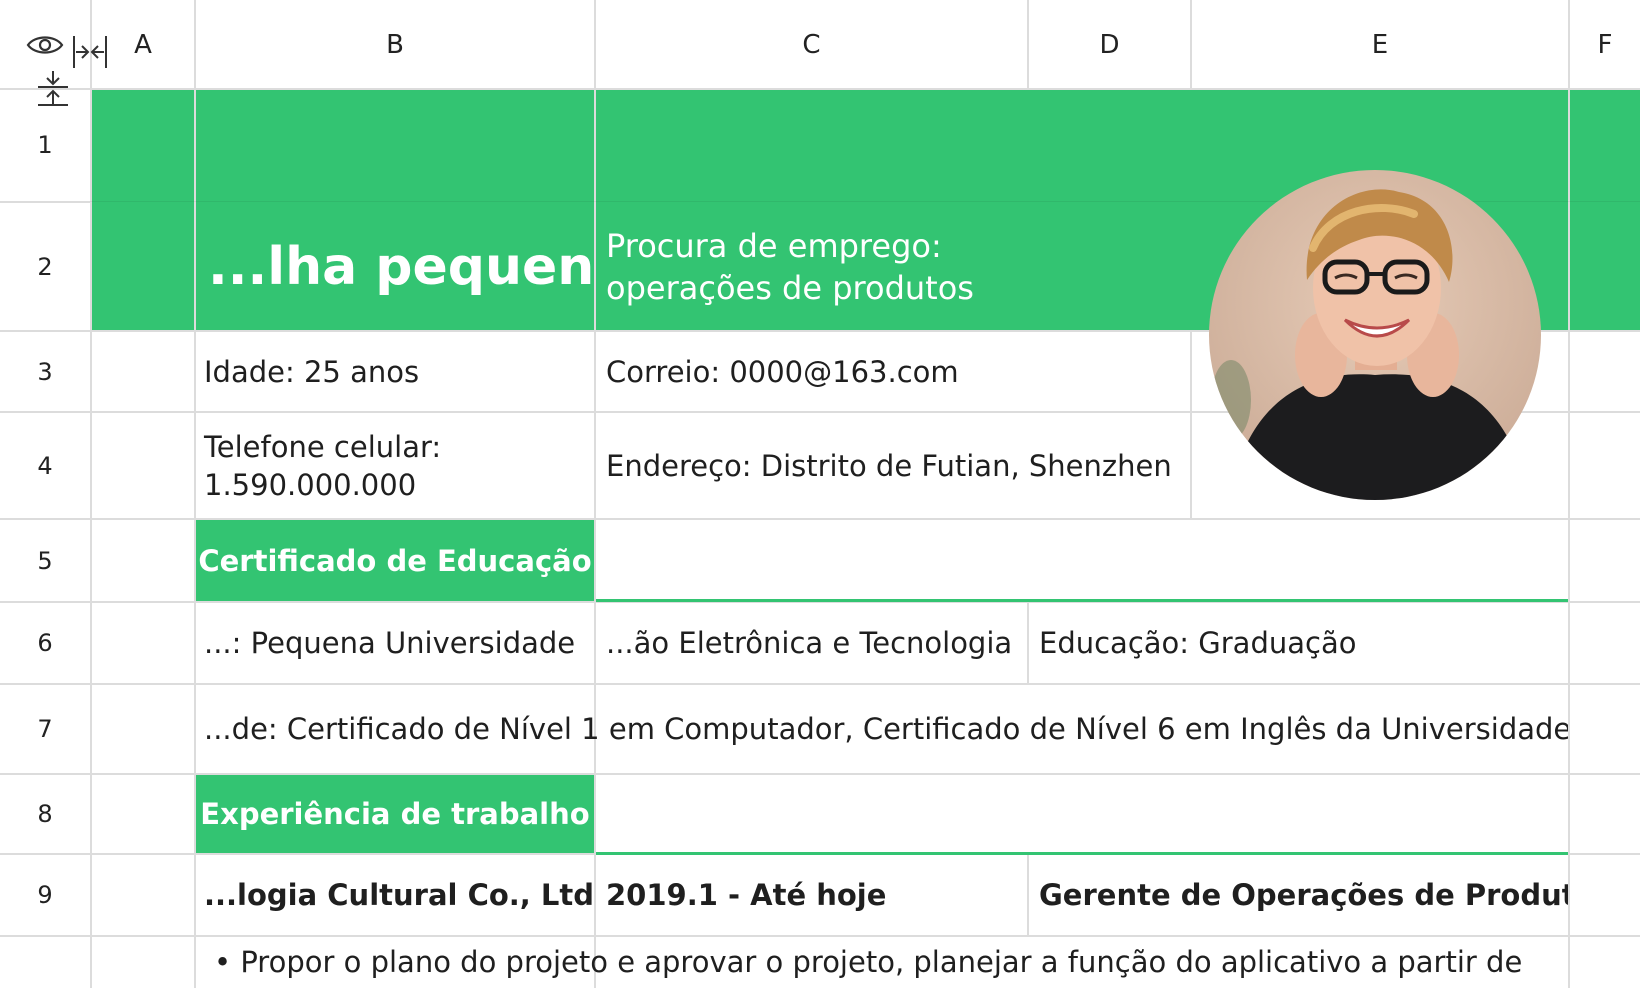 This screenshot has height=993, width=1640. What do you see at coordinates (394, 266) in the screenshot?
I see `name-cell: ...lha pequena` at bounding box center [394, 266].